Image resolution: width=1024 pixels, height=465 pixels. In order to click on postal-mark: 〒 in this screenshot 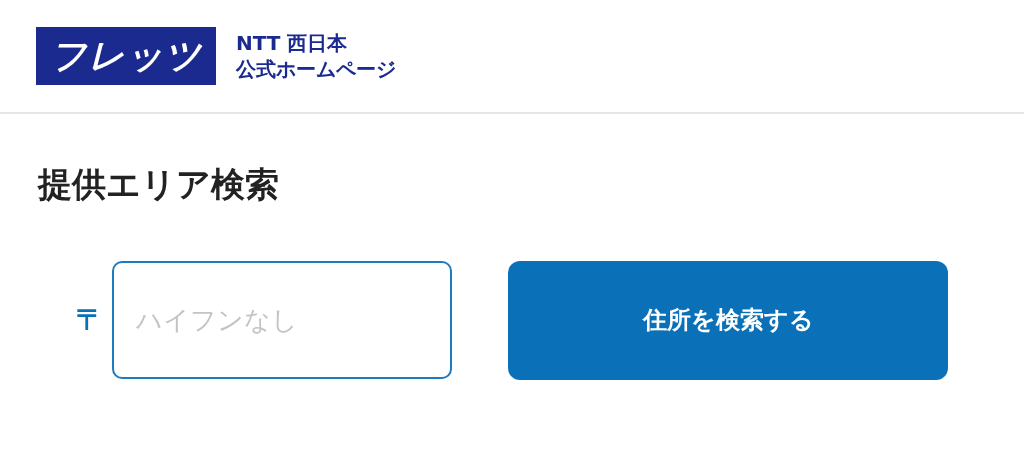, I will do `click(90, 320)`.